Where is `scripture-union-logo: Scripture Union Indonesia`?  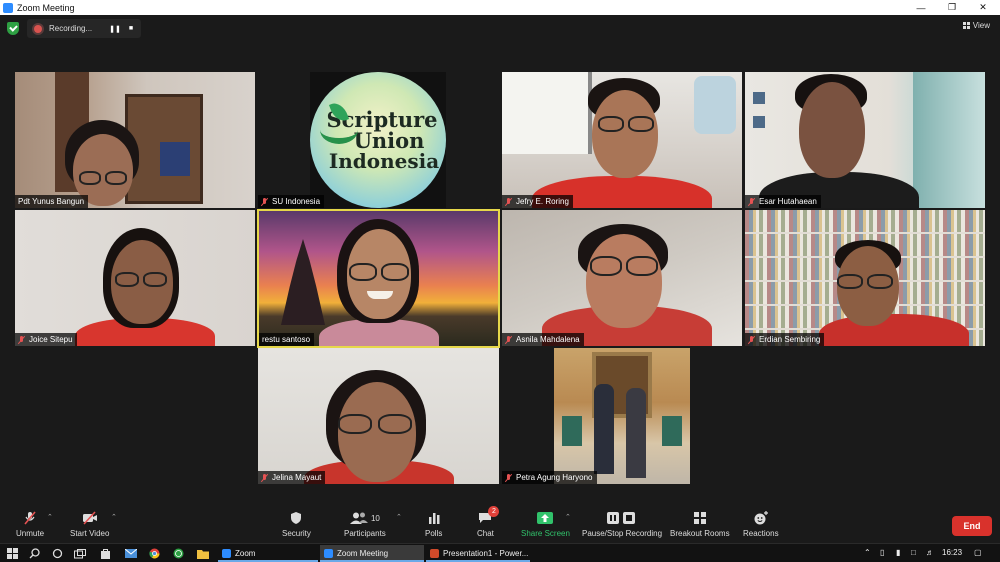
scripture-union-logo: Scripture Union Indonesia is located at coordinates (378, 140).